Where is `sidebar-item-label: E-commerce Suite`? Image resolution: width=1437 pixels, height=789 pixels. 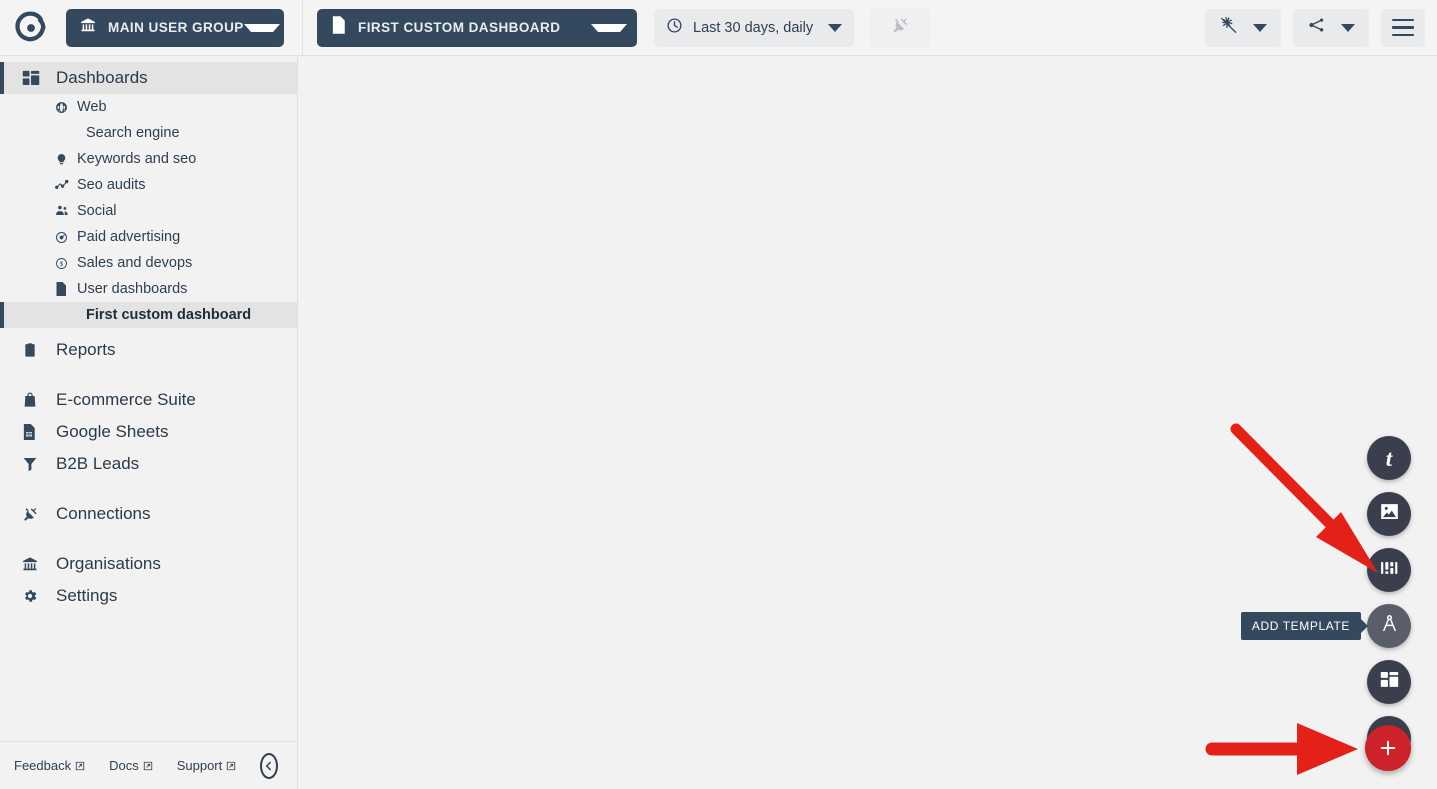
sidebar-item-label: E-commerce Suite is located at coordinates (126, 399).